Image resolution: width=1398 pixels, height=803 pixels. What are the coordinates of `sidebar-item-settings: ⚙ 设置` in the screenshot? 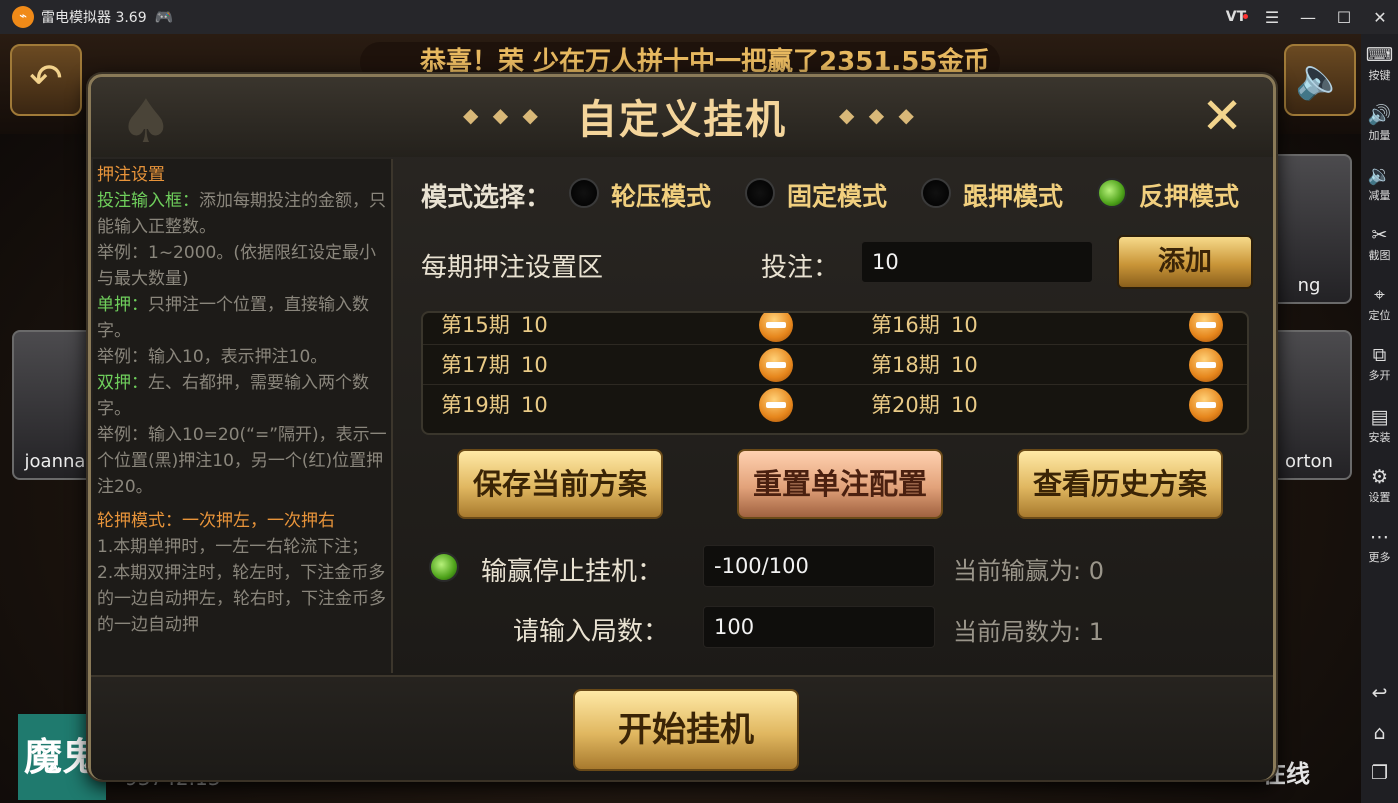 It's located at (1379, 485).